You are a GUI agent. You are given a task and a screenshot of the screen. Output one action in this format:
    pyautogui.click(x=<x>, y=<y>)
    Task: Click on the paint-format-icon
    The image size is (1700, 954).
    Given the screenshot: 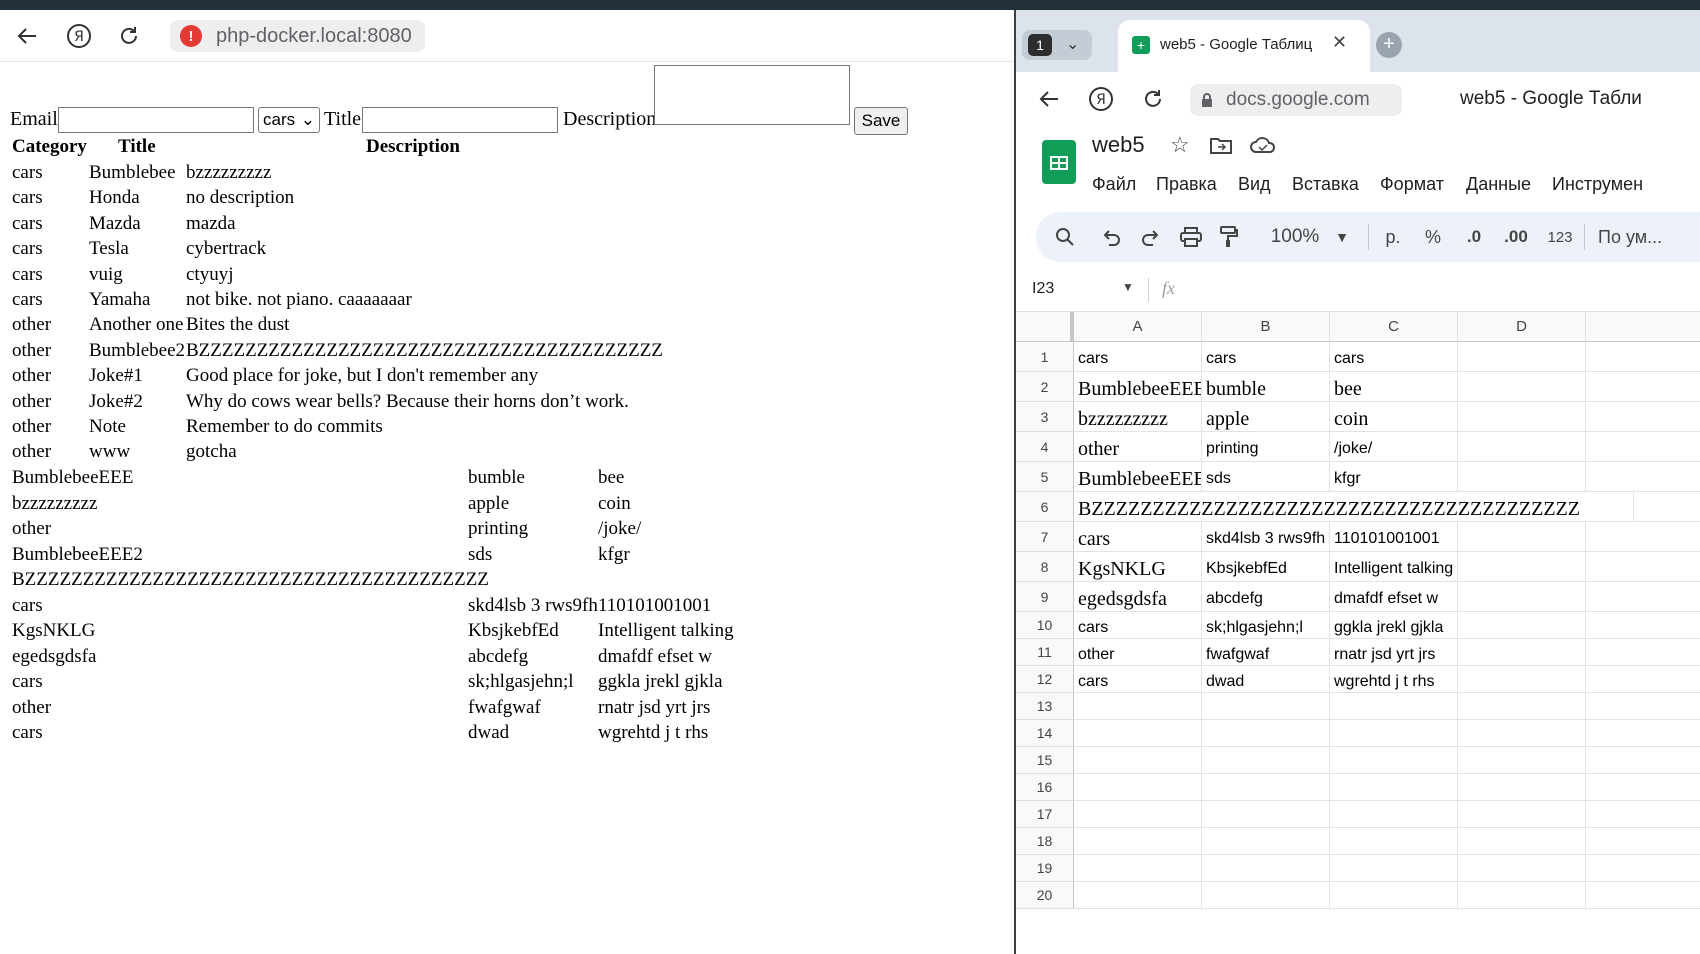 What is the action you would take?
    pyautogui.click(x=1229, y=237)
    